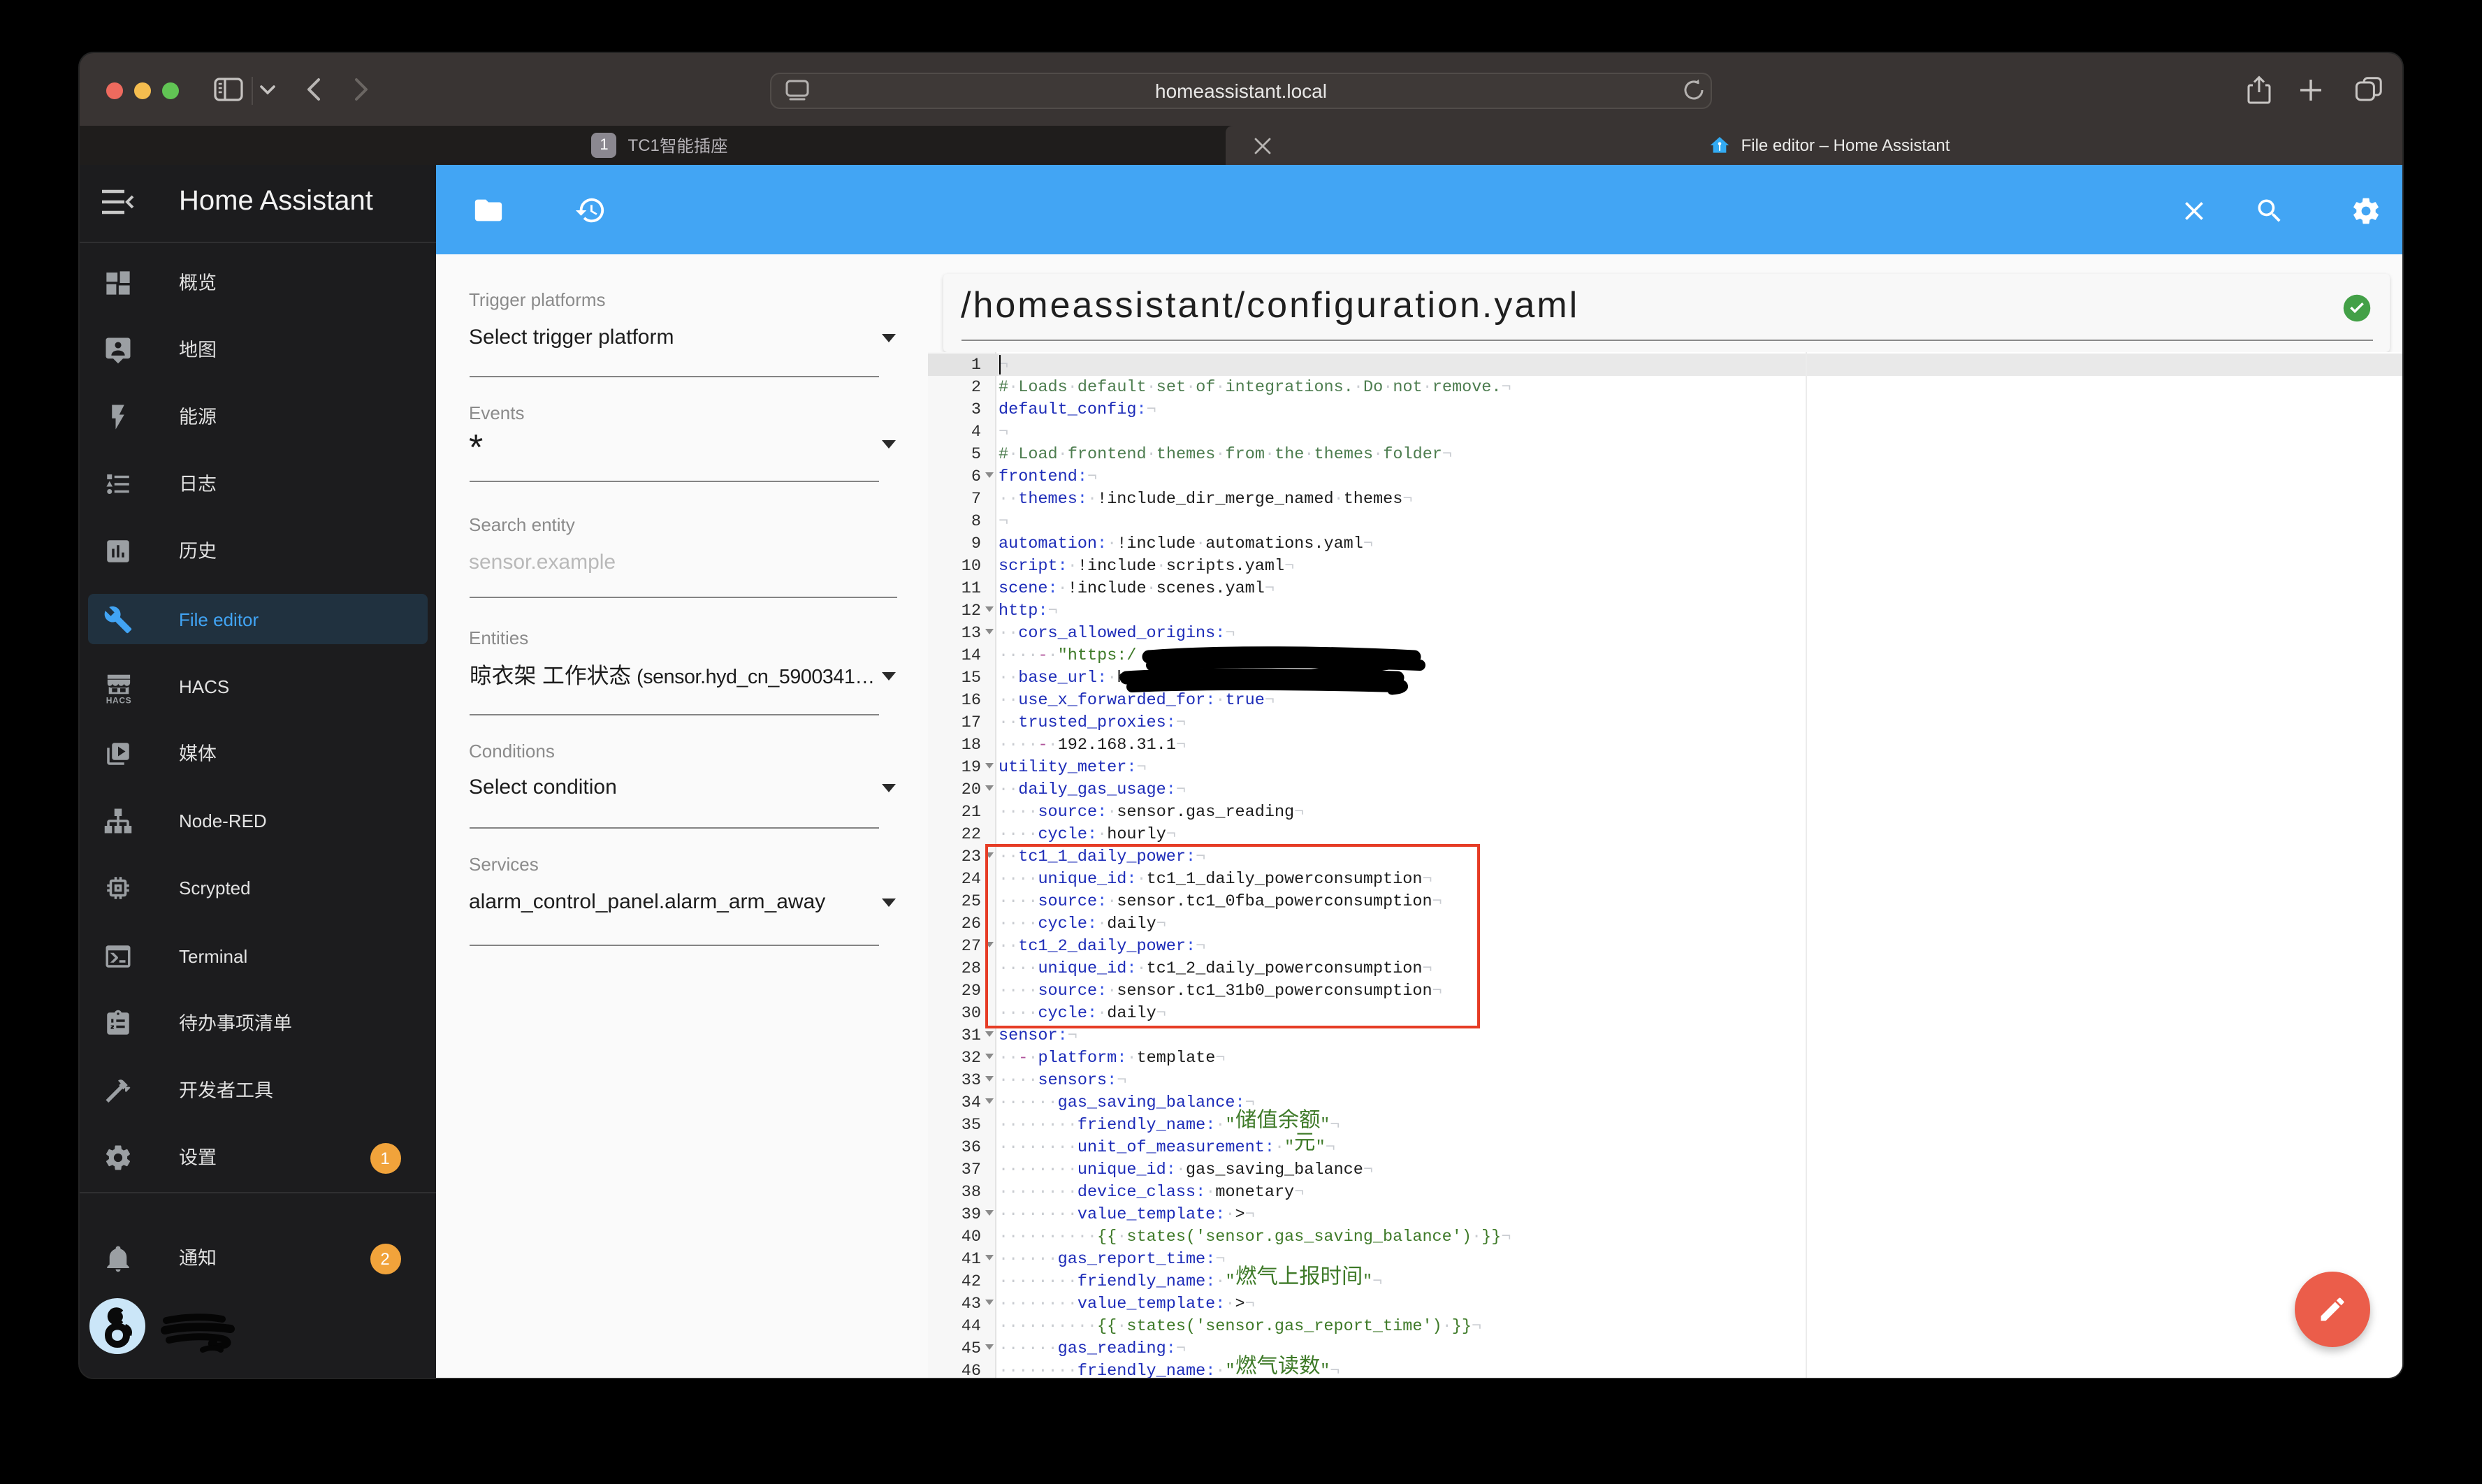 Image resolution: width=2482 pixels, height=1484 pixels. Describe the element at coordinates (118, 699) in the screenshot. I see `svg-text: HACS` at that location.